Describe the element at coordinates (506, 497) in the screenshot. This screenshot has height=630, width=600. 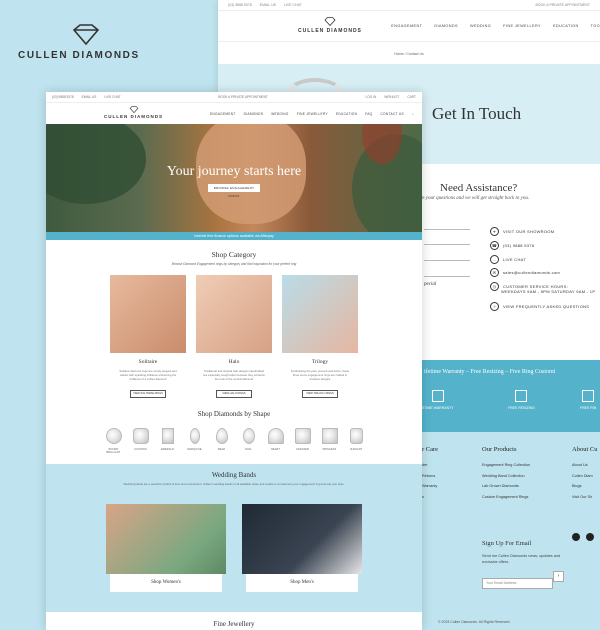
I see `footer-link: Custom Engagement Rings` at that location.